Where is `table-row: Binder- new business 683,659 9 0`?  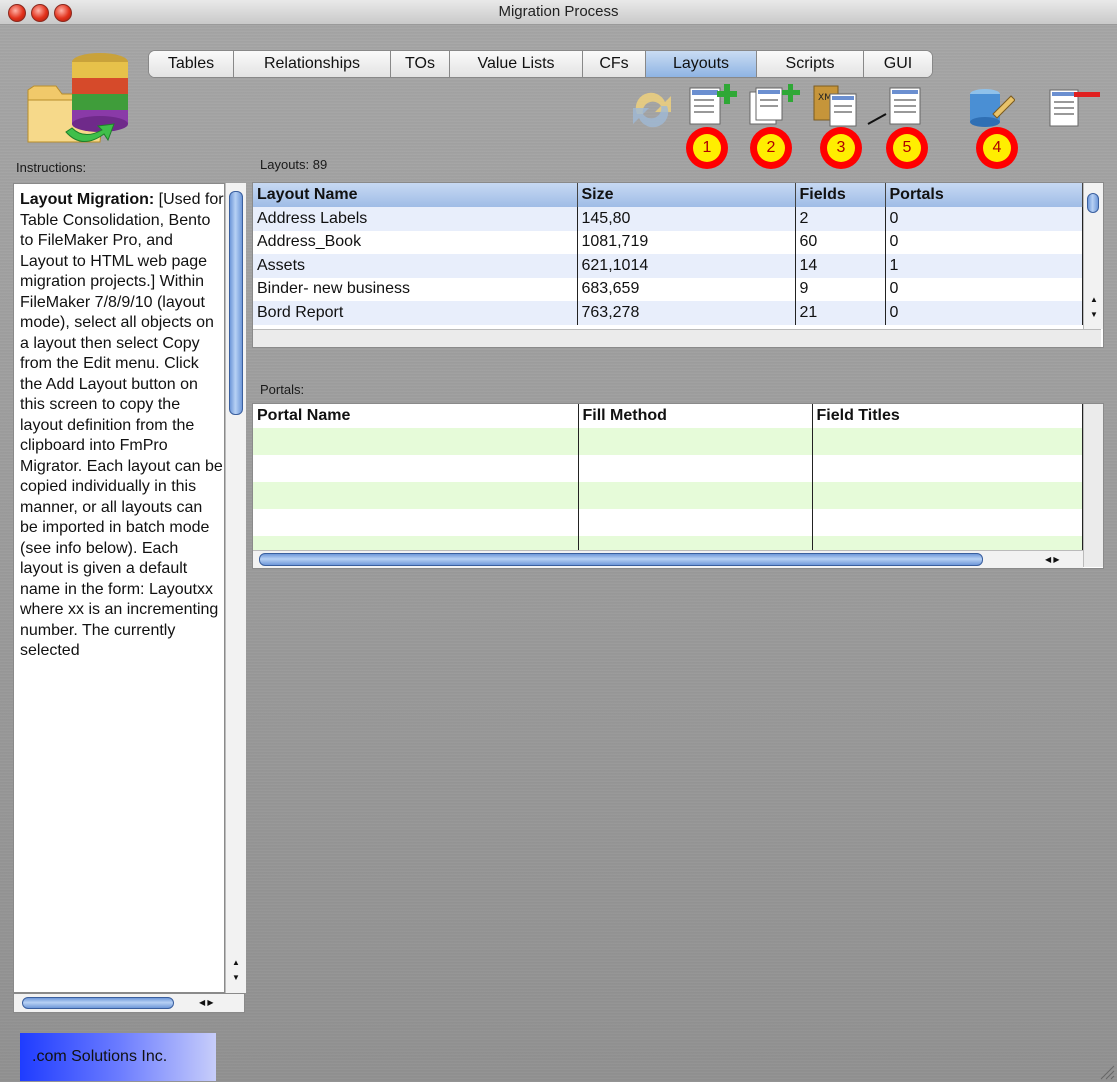 table-row: Binder- new business 683,659 9 0 is located at coordinates (668, 289).